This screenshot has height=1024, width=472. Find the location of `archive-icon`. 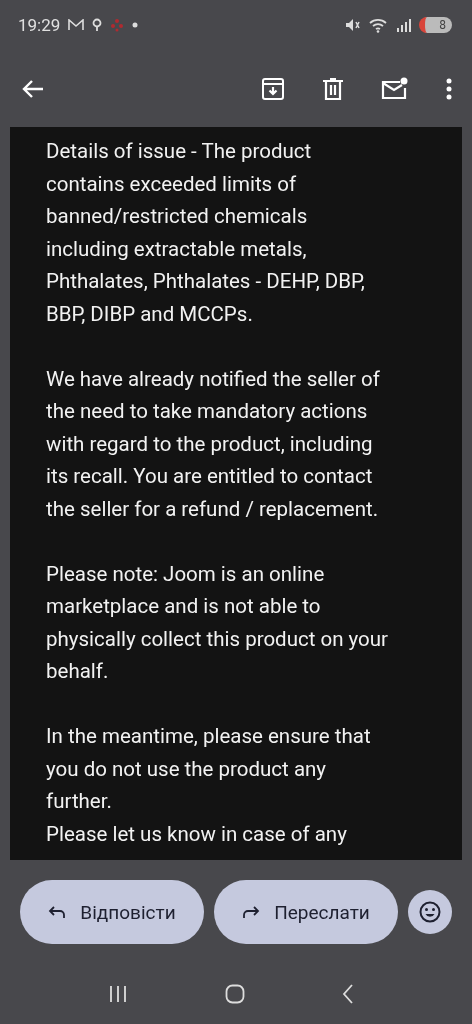

archive-icon is located at coordinates (273, 88).